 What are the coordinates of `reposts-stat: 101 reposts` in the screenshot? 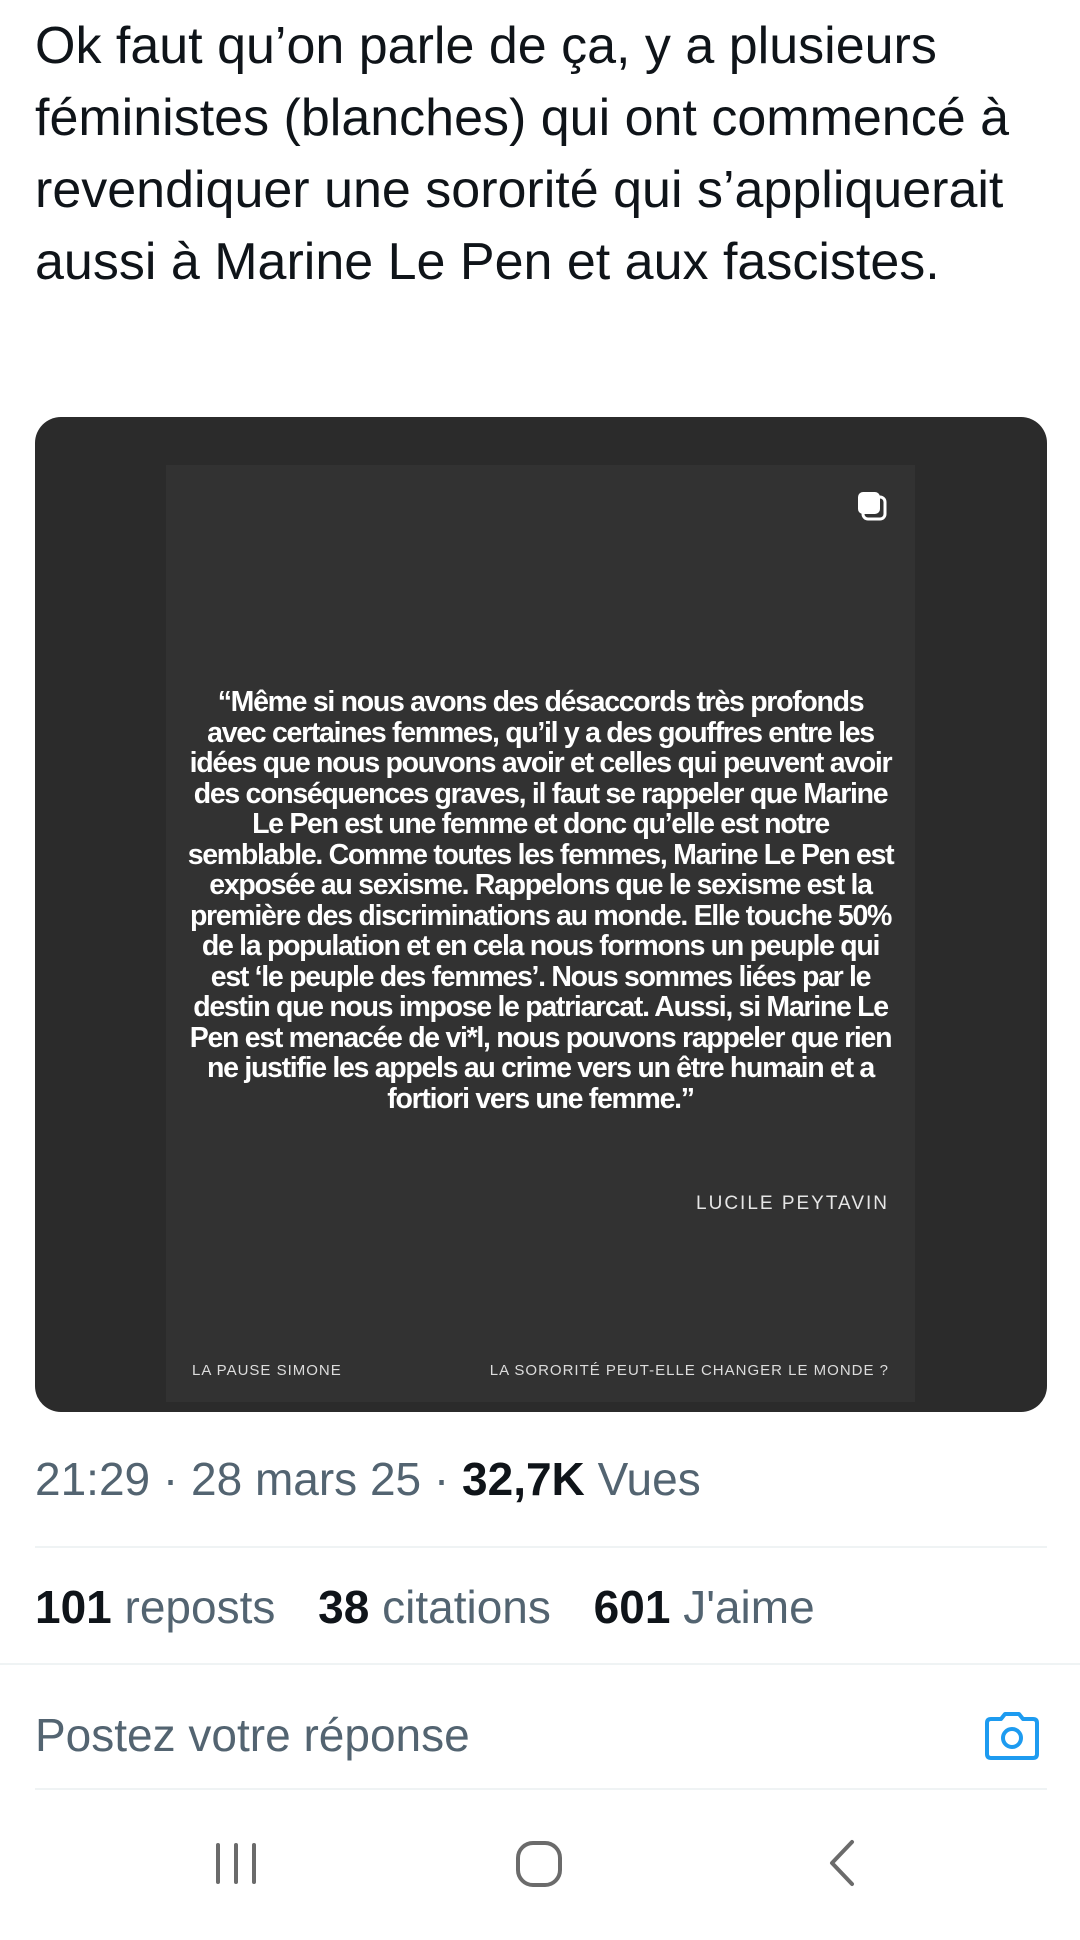 It's located at (155, 1607).